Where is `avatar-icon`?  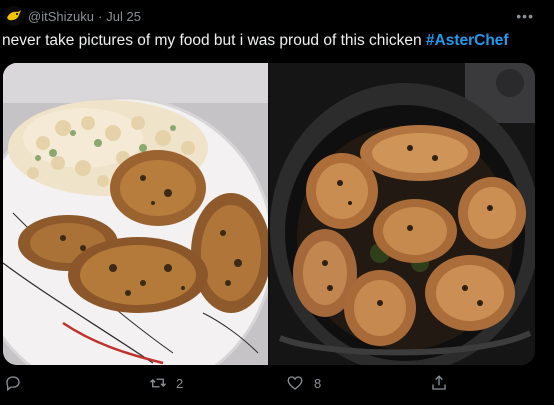
avatar-icon is located at coordinates (14, 15).